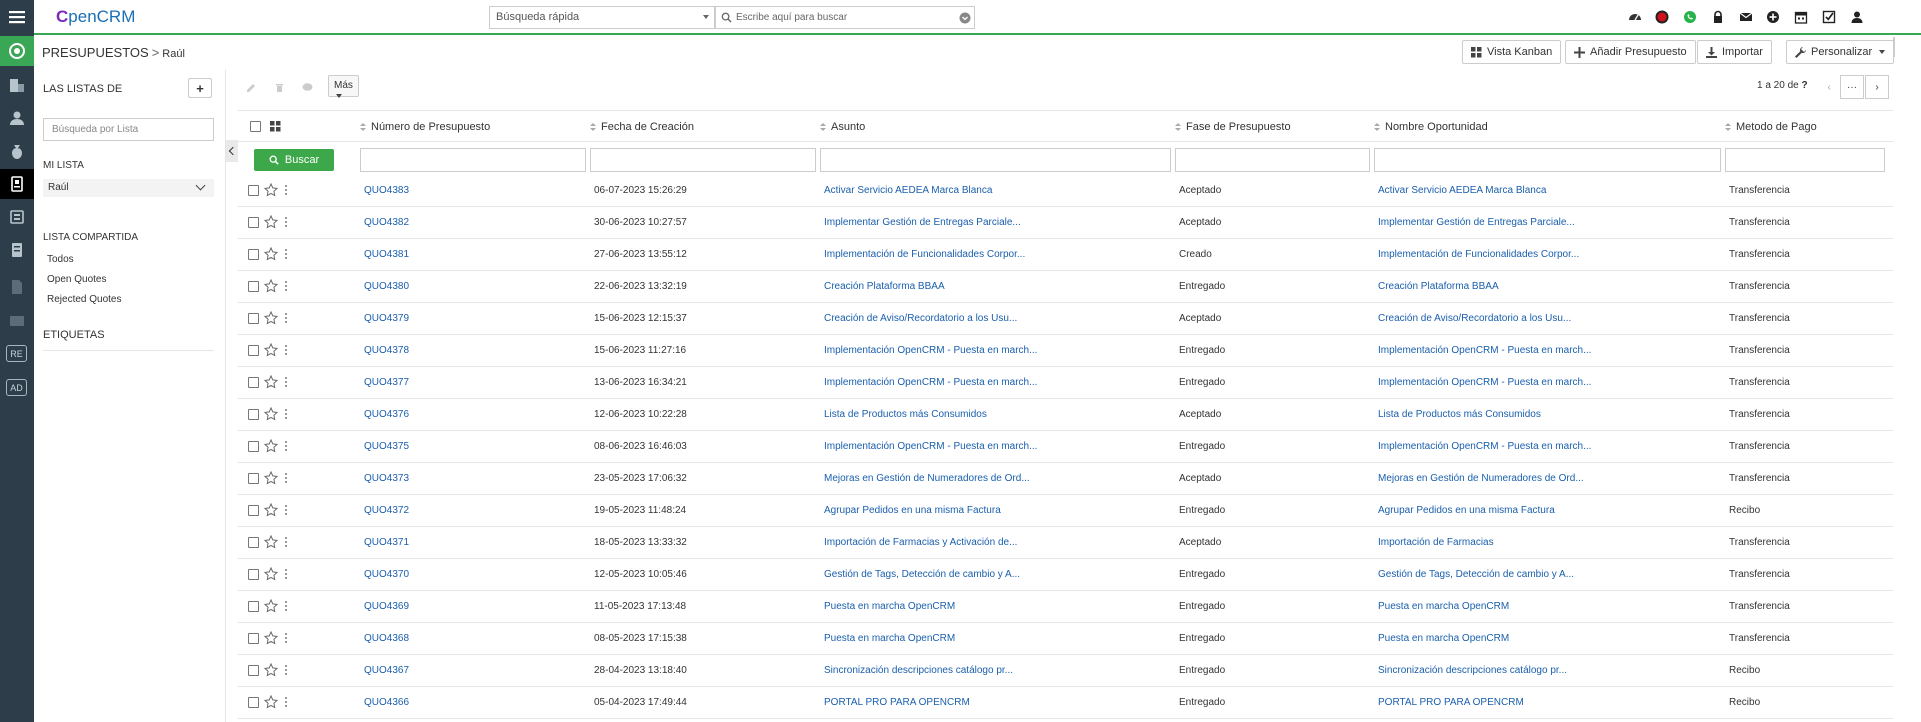 The image size is (1921, 722). Describe the element at coordinates (279, 87) in the screenshot. I see `delete-button` at that location.